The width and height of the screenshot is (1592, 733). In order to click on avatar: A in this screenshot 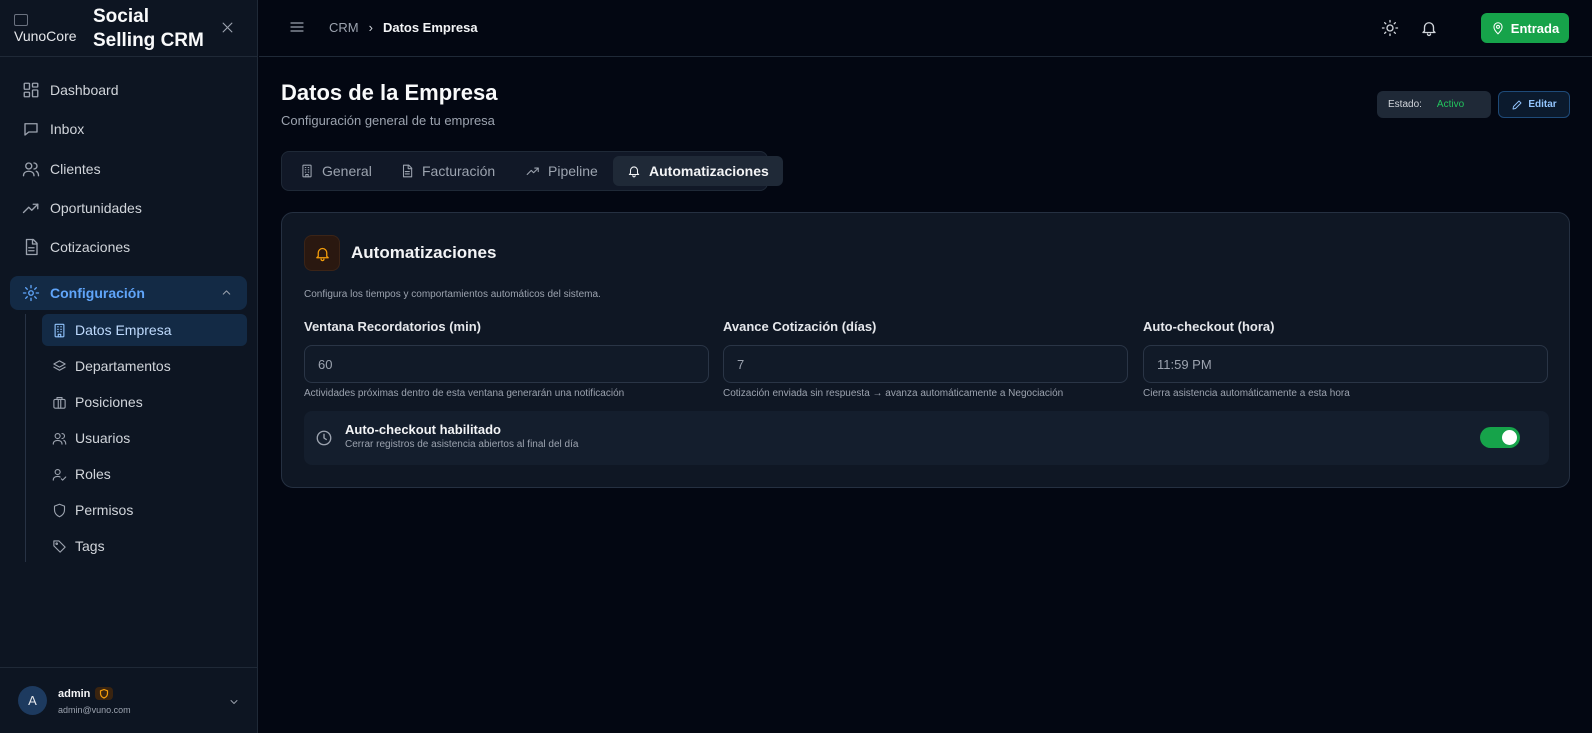, I will do `click(32, 700)`.